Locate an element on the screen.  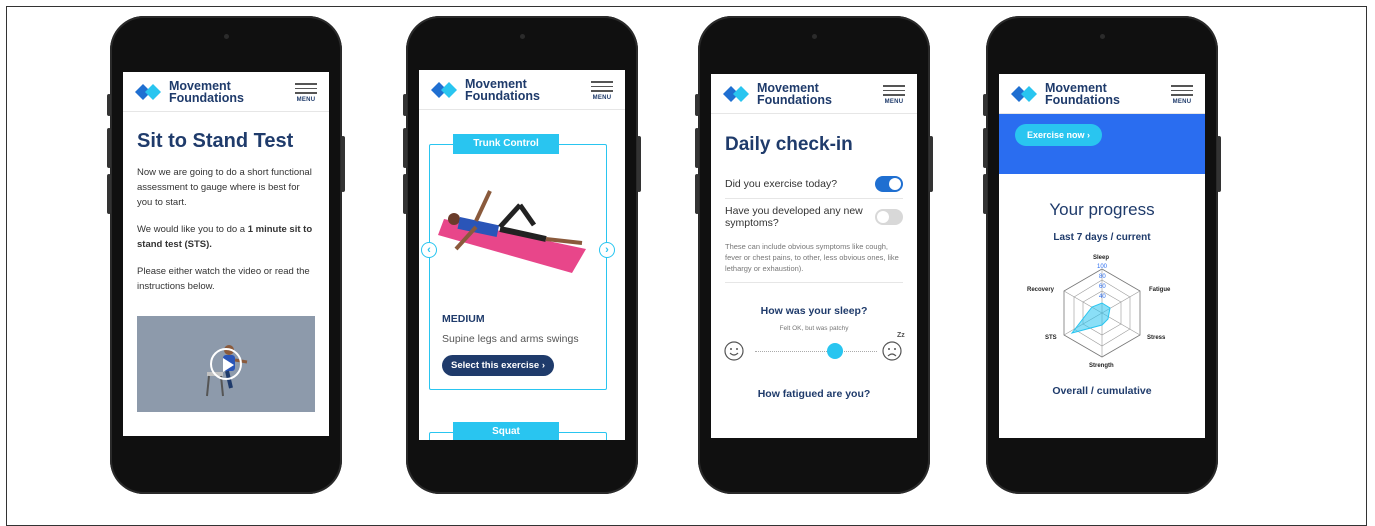
sad-face-icon is located at coordinates (892, 351).